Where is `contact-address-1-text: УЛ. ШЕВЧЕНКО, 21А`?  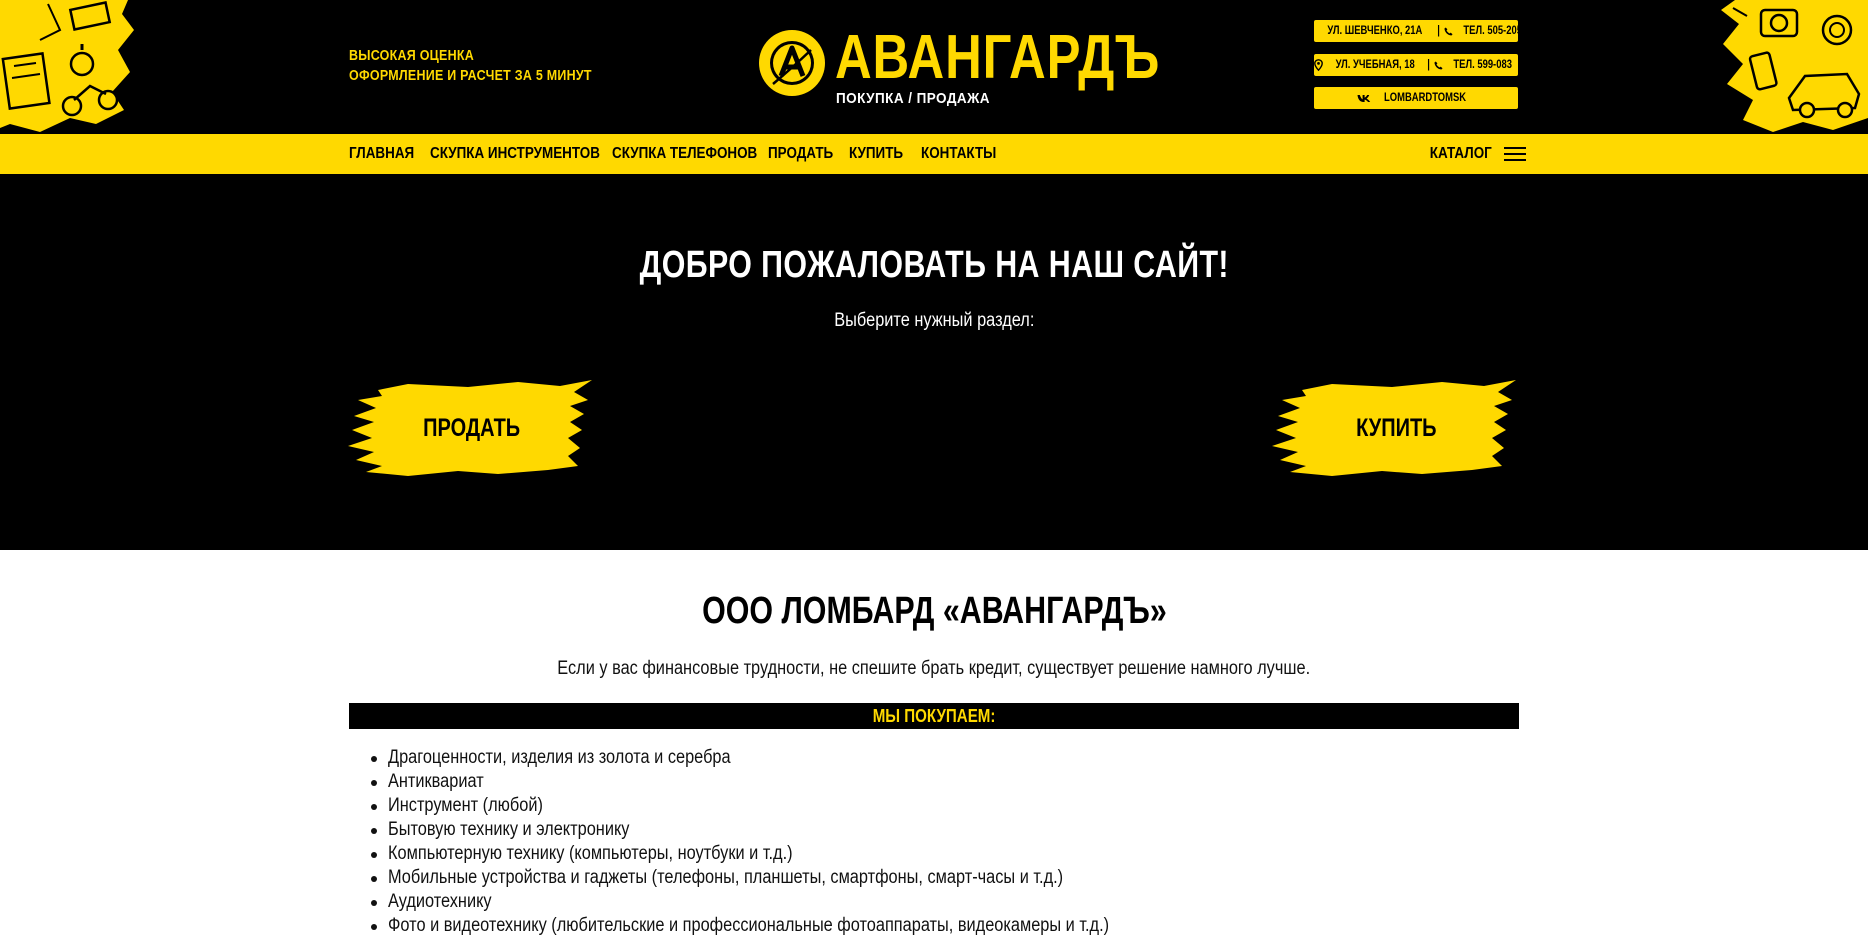 contact-address-1-text: УЛ. ШЕВЧЕНКО, 21А is located at coordinates (1375, 31).